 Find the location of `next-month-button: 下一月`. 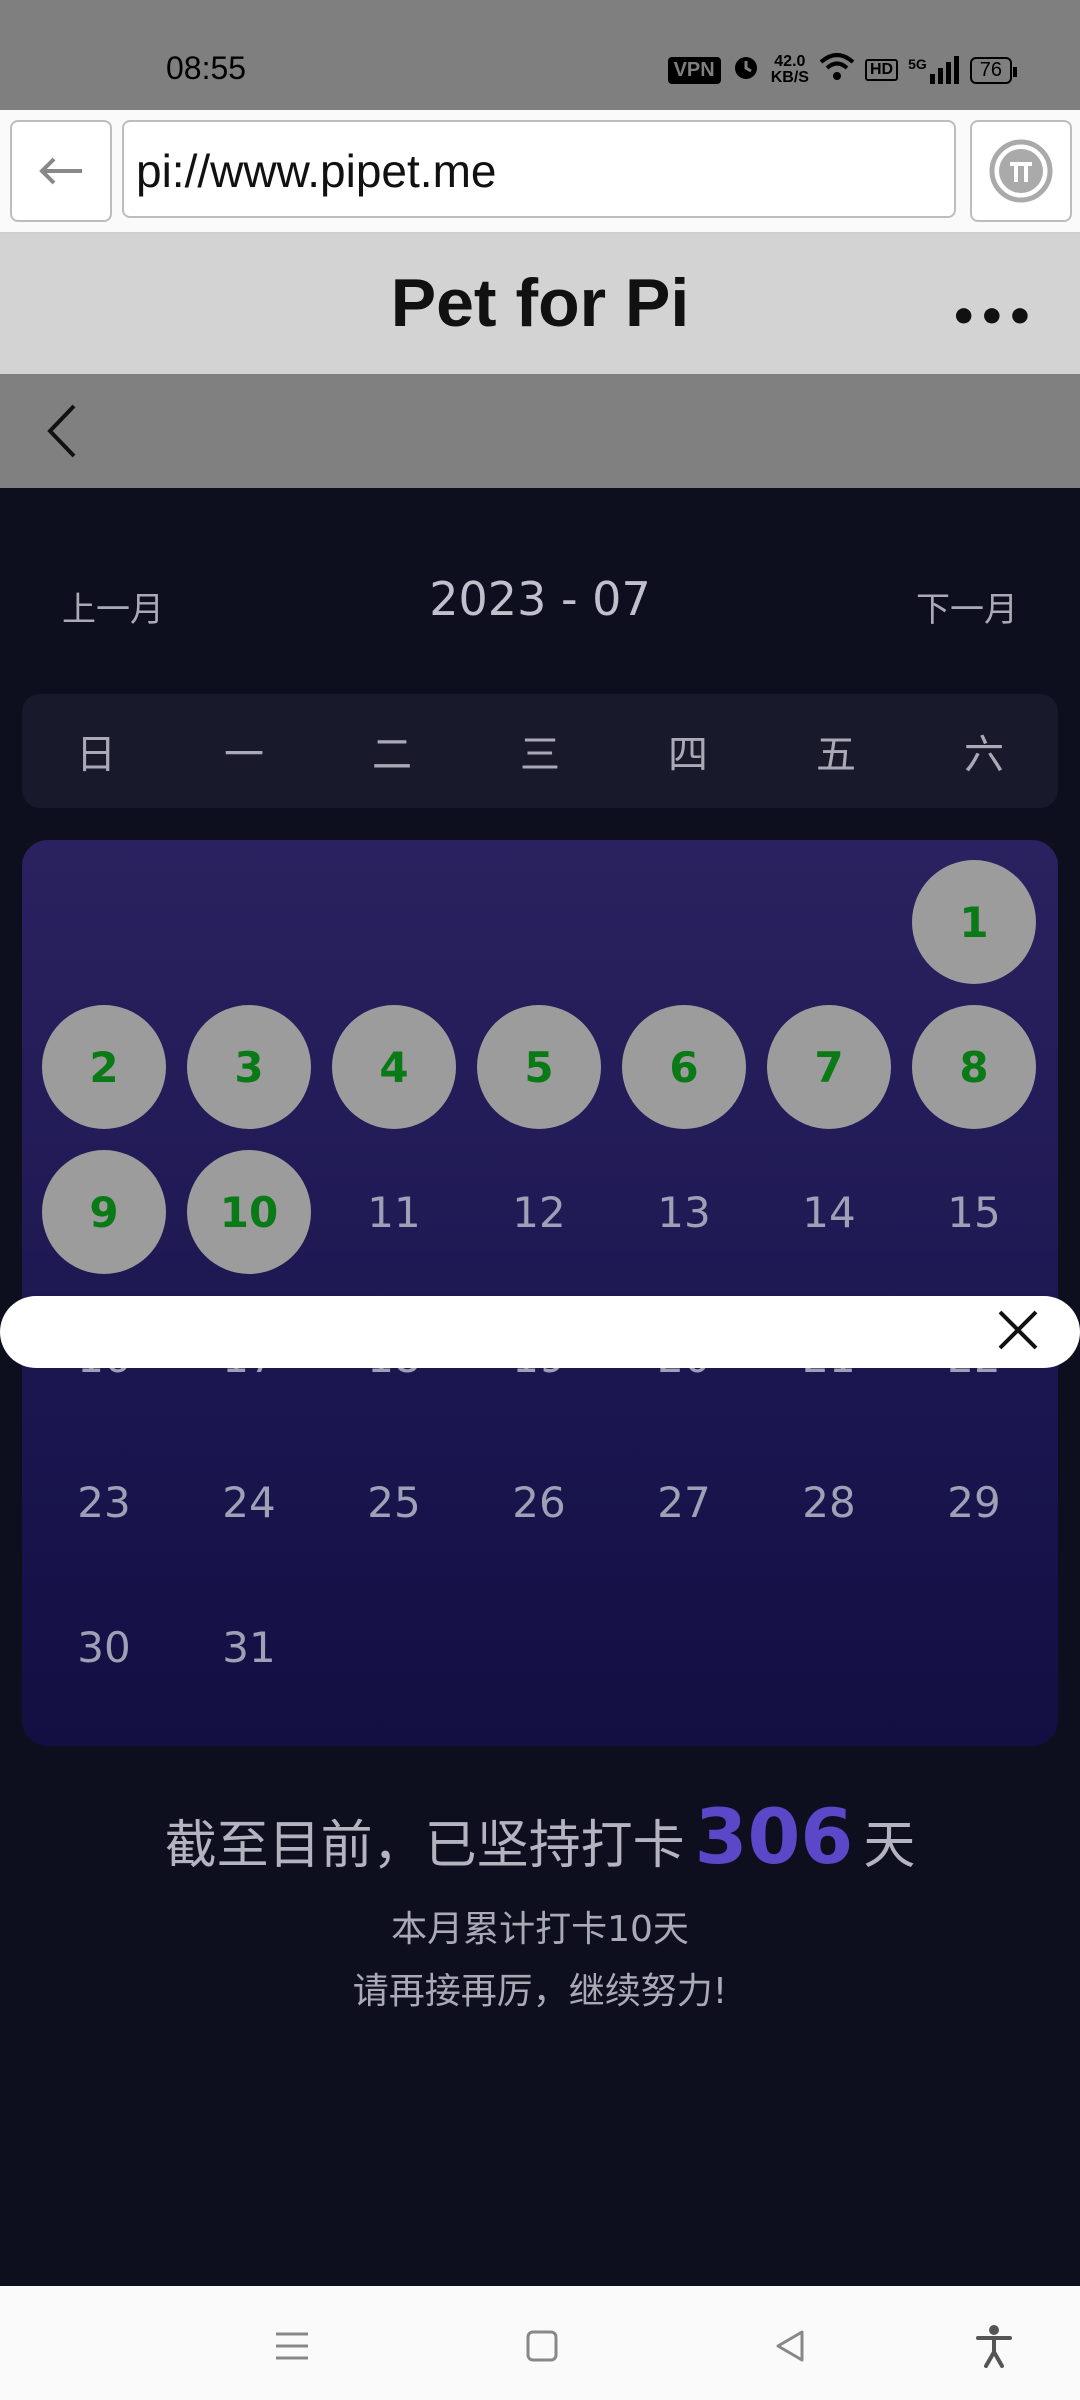

next-month-button: 下一月 is located at coordinates (967, 606).